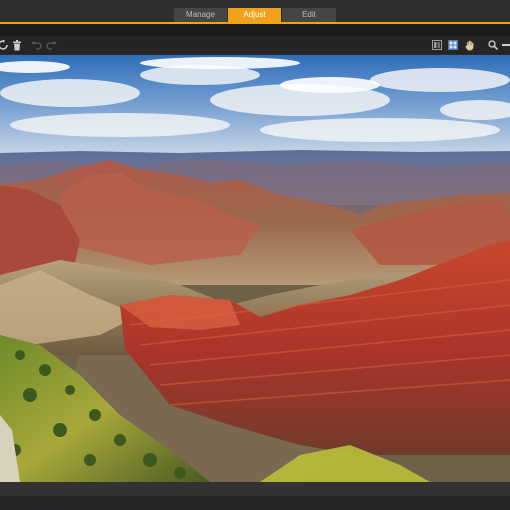 The width and height of the screenshot is (510, 510). Describe the element at coordinates (17, 45) in the screenshot. I see `delete-icon` at that location.